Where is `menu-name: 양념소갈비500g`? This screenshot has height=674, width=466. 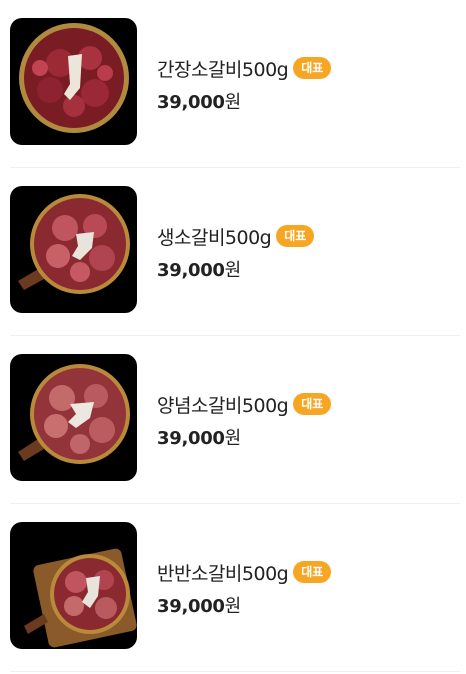
menu-name: 양념소갈비500g is located at coordinates (223, 405).